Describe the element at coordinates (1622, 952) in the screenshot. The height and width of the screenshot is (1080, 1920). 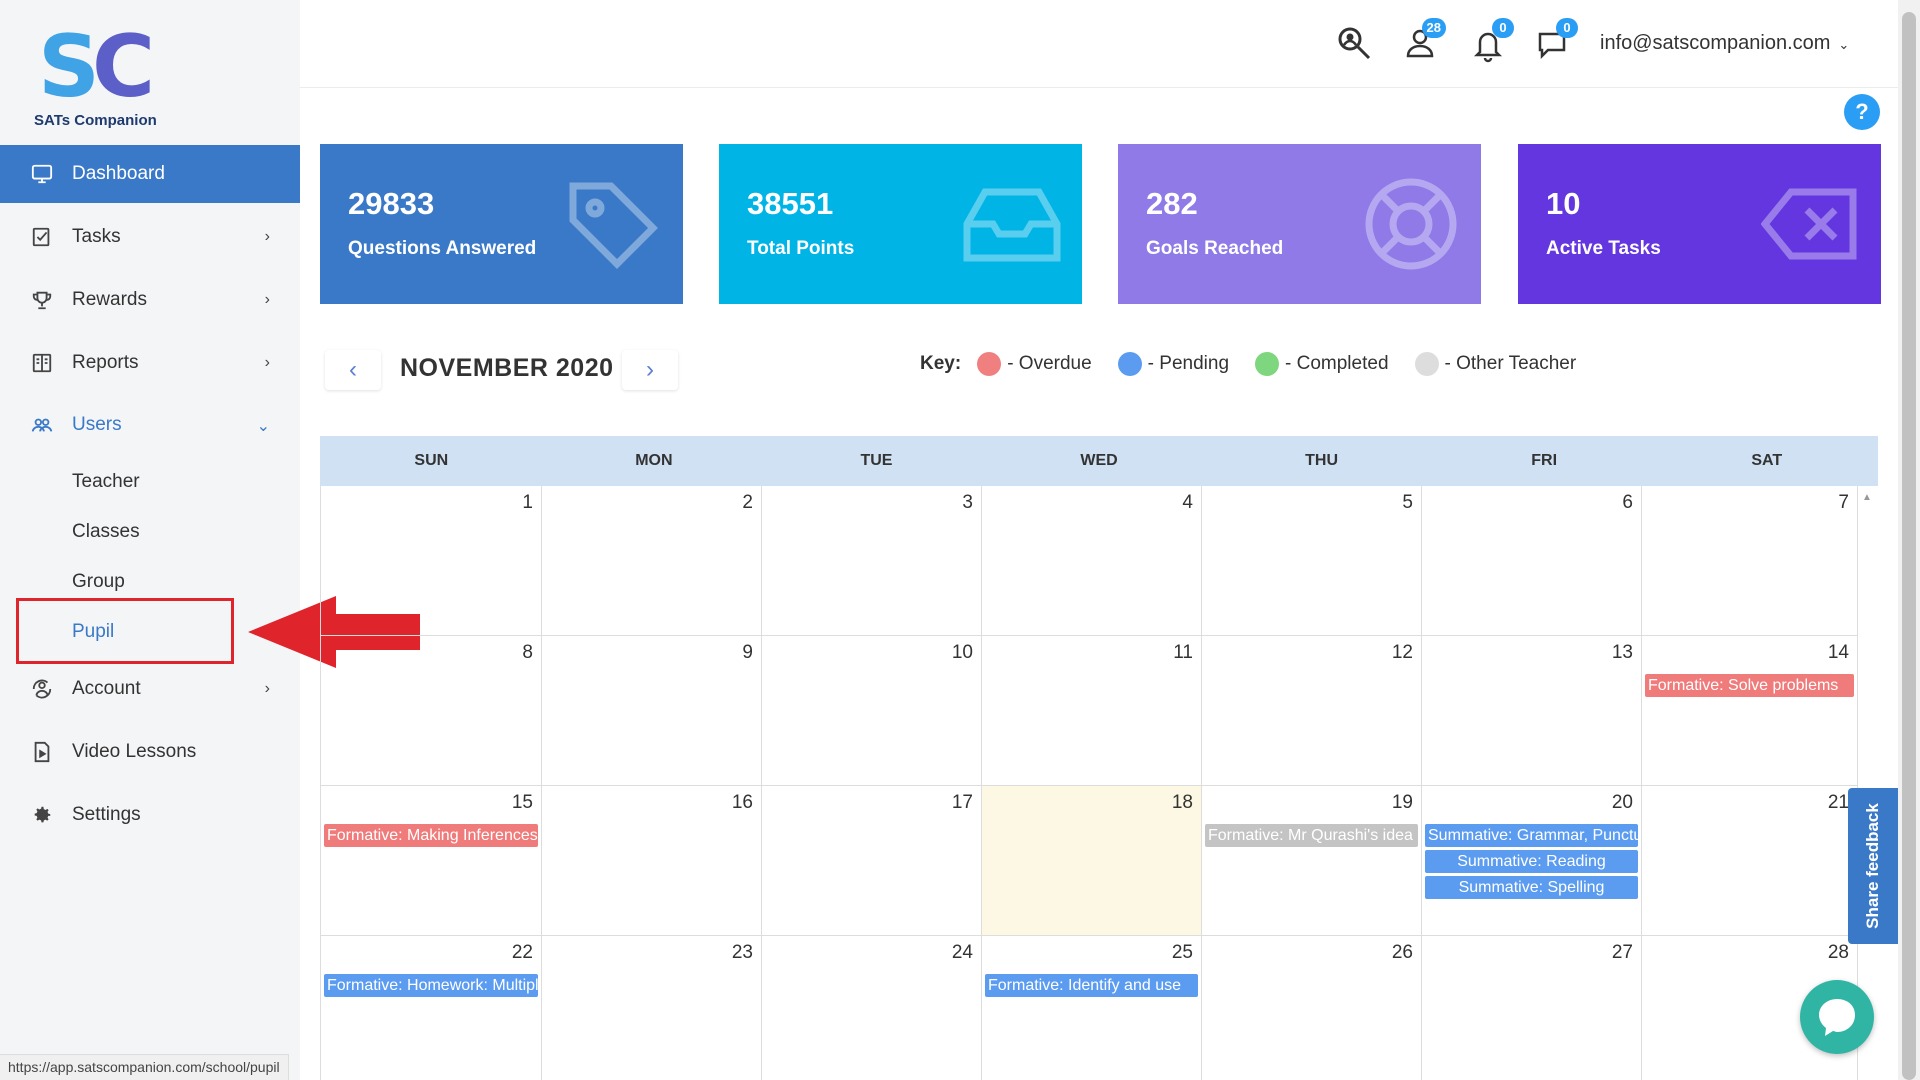
I see `day-number: 27` at that location.